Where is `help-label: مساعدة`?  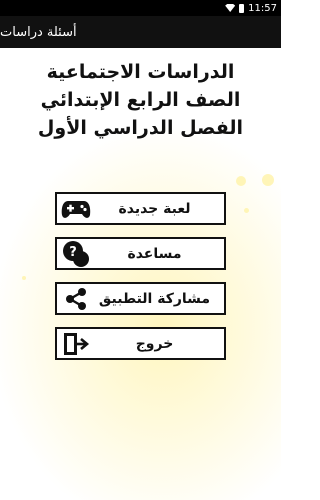 help-label: مساعدة is located at coordinates (154, 253).